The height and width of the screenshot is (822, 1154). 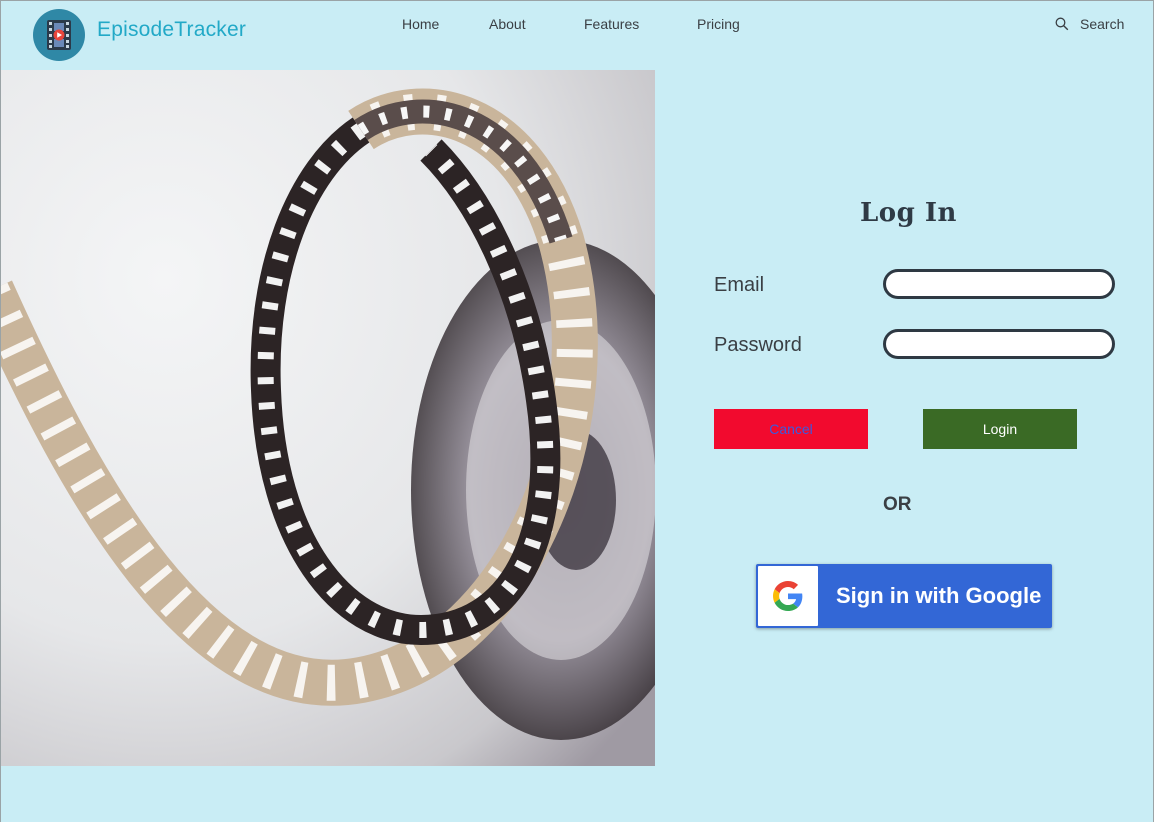 What do you see at coordinates (739, 285) in the screenshot?
I see `email-label: Email` at bounding box center [739, 285].